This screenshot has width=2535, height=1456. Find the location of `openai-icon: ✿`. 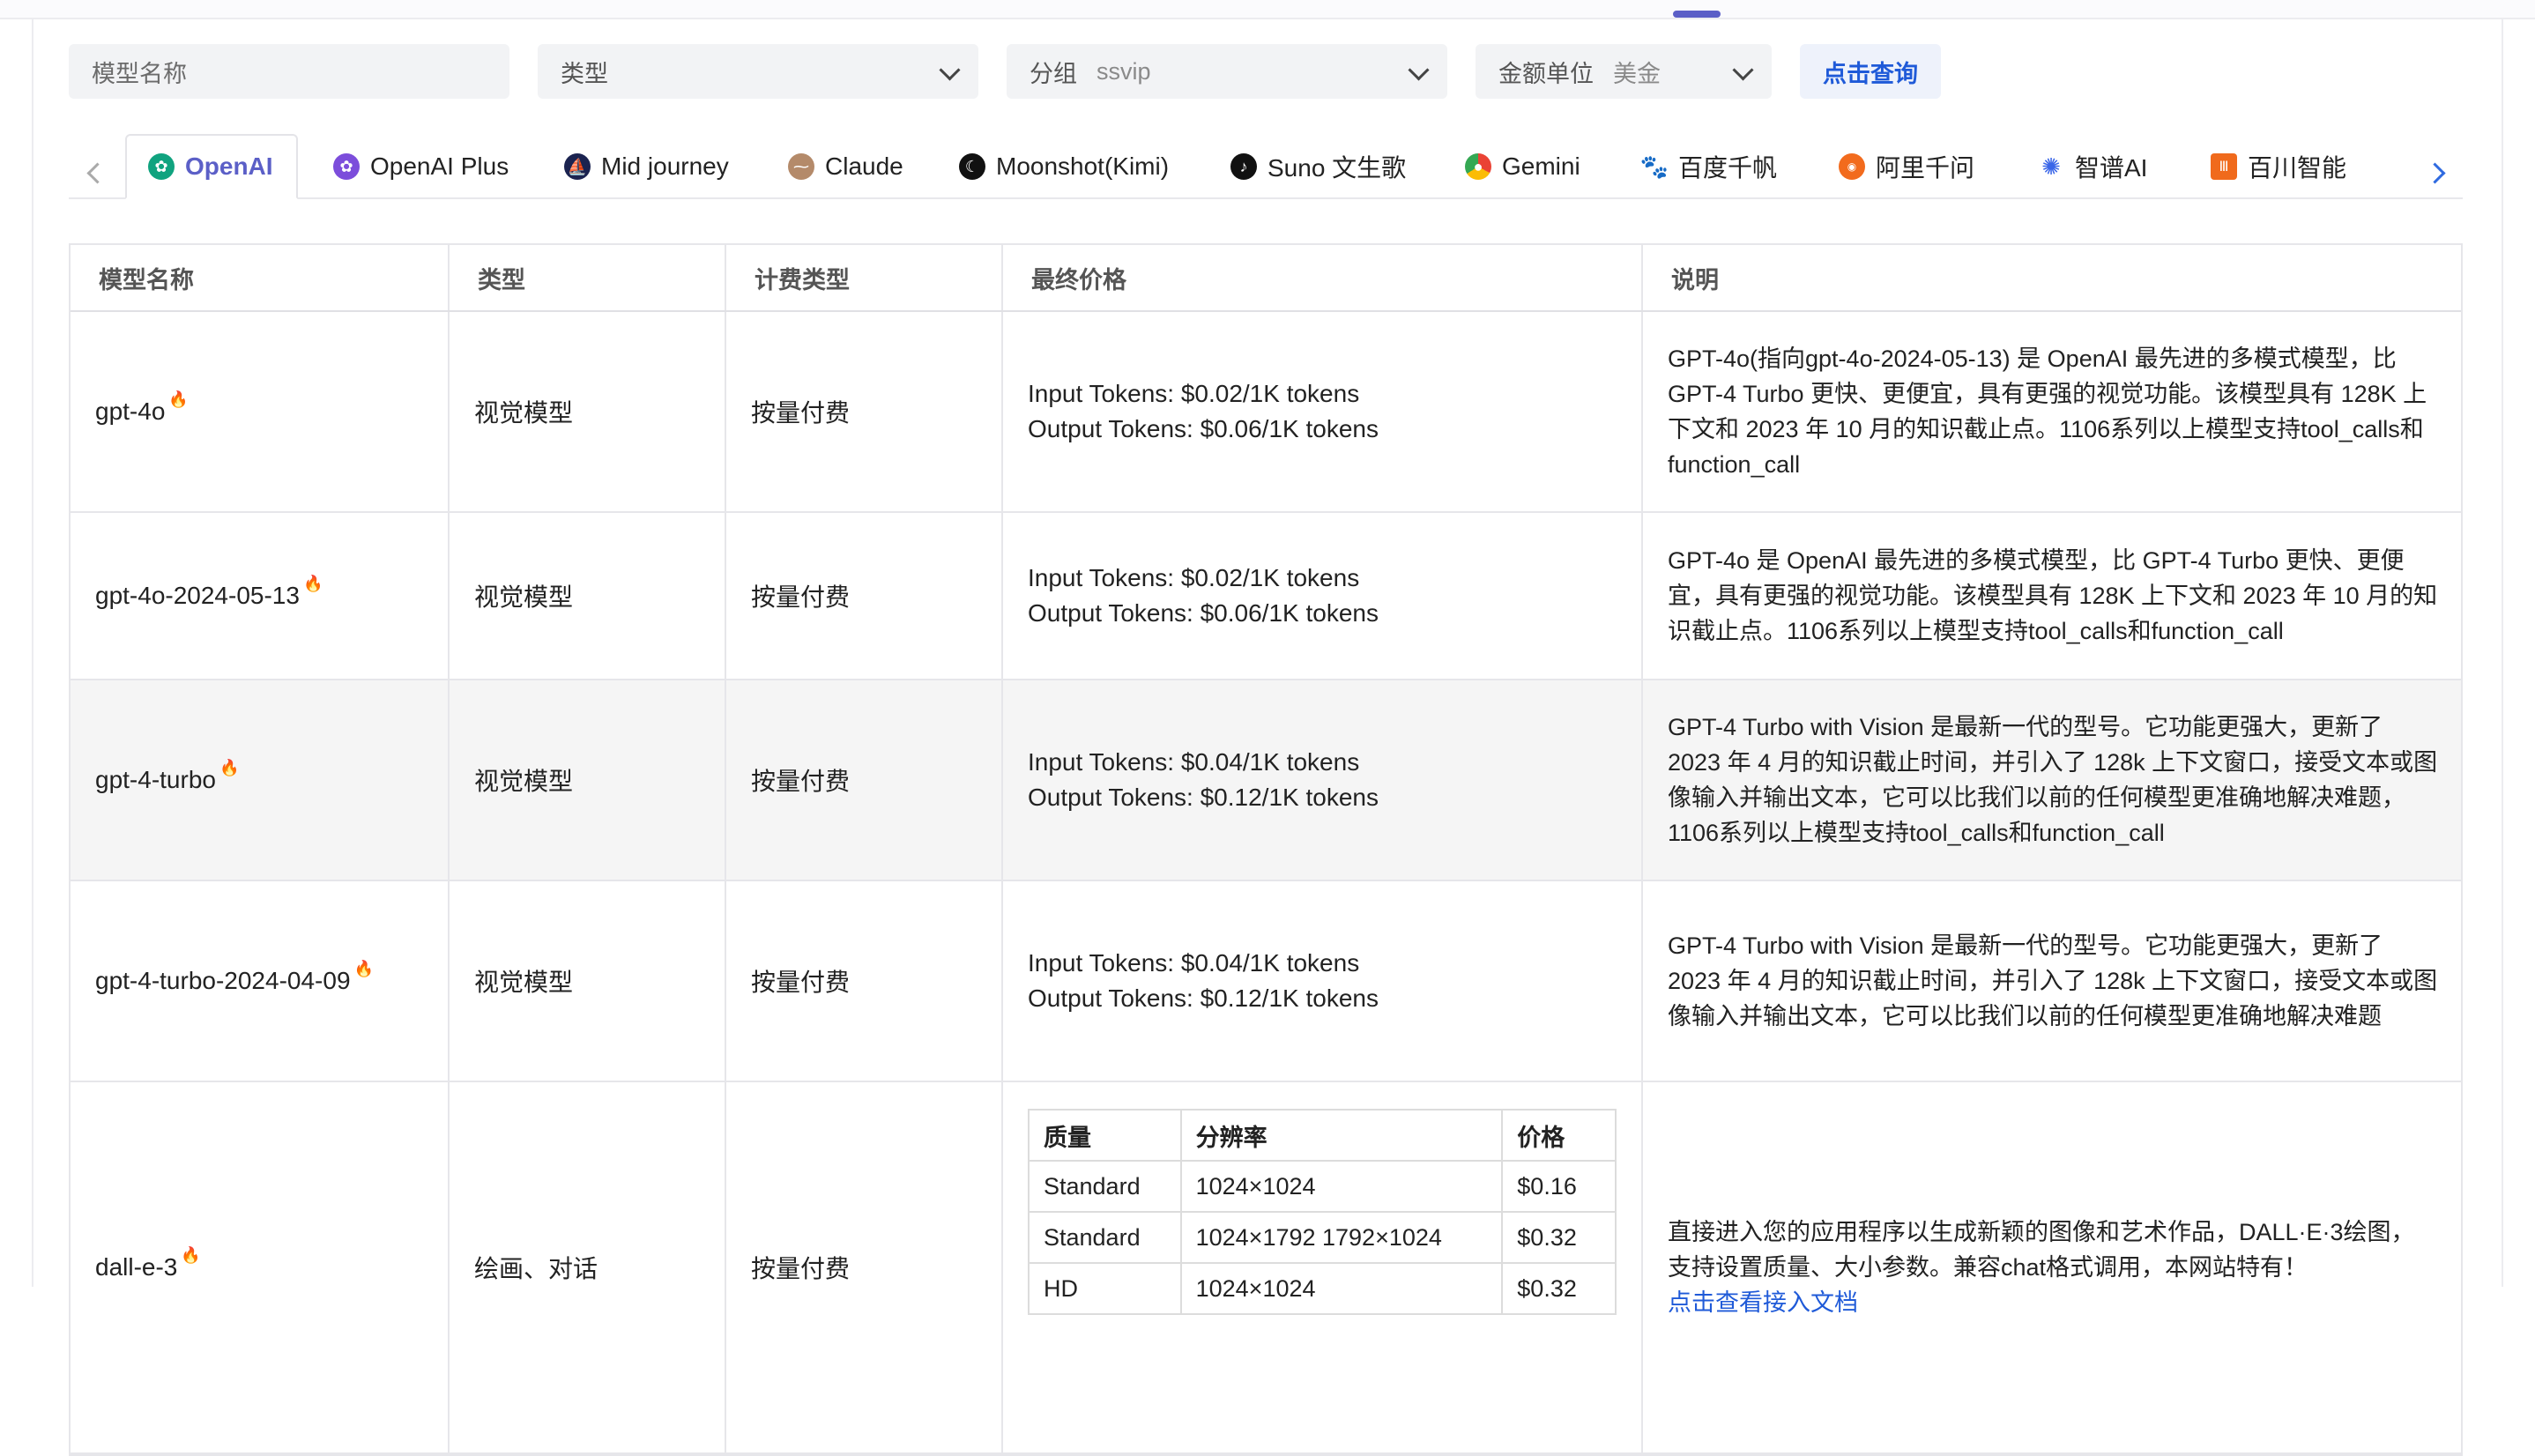

openai-icon: ✿ is located at coordinates (161, 166).